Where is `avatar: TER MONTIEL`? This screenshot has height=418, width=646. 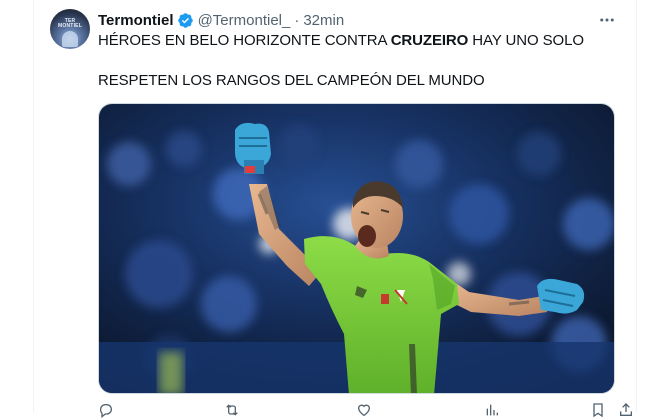 avatar: TER MONTIEL is located at coordinates (70, 29).